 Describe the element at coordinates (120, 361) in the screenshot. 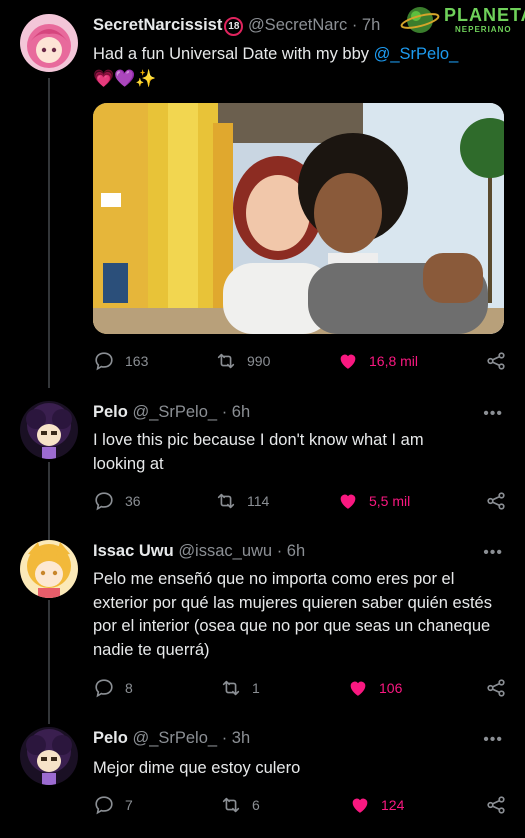

I see `reply-button: 163` at that location.